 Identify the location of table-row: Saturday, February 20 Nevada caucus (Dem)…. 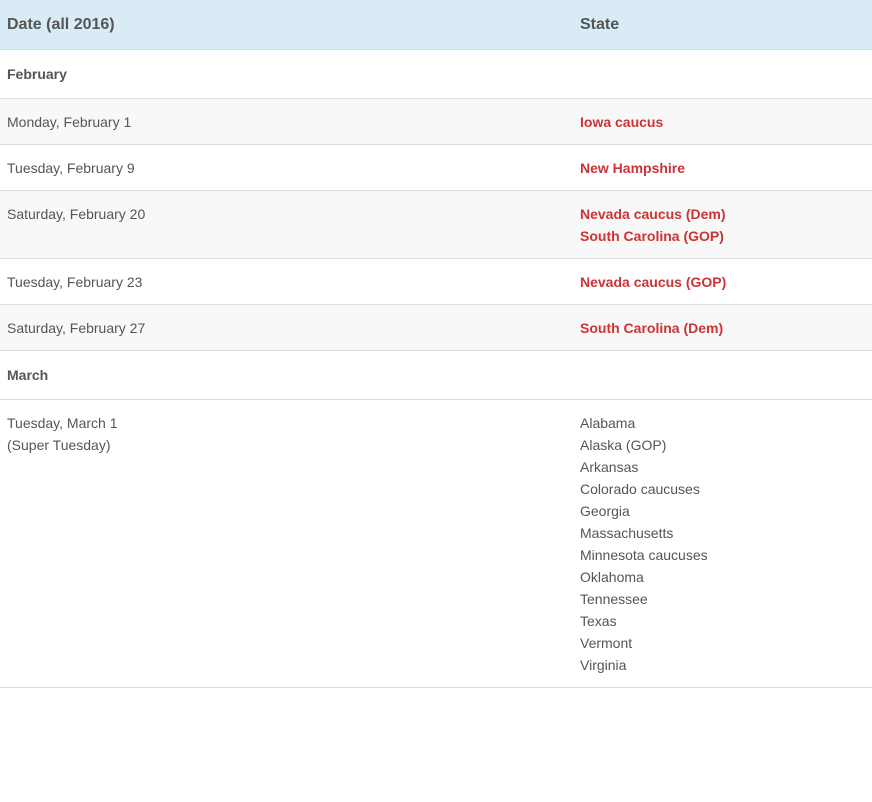
(436, 224).